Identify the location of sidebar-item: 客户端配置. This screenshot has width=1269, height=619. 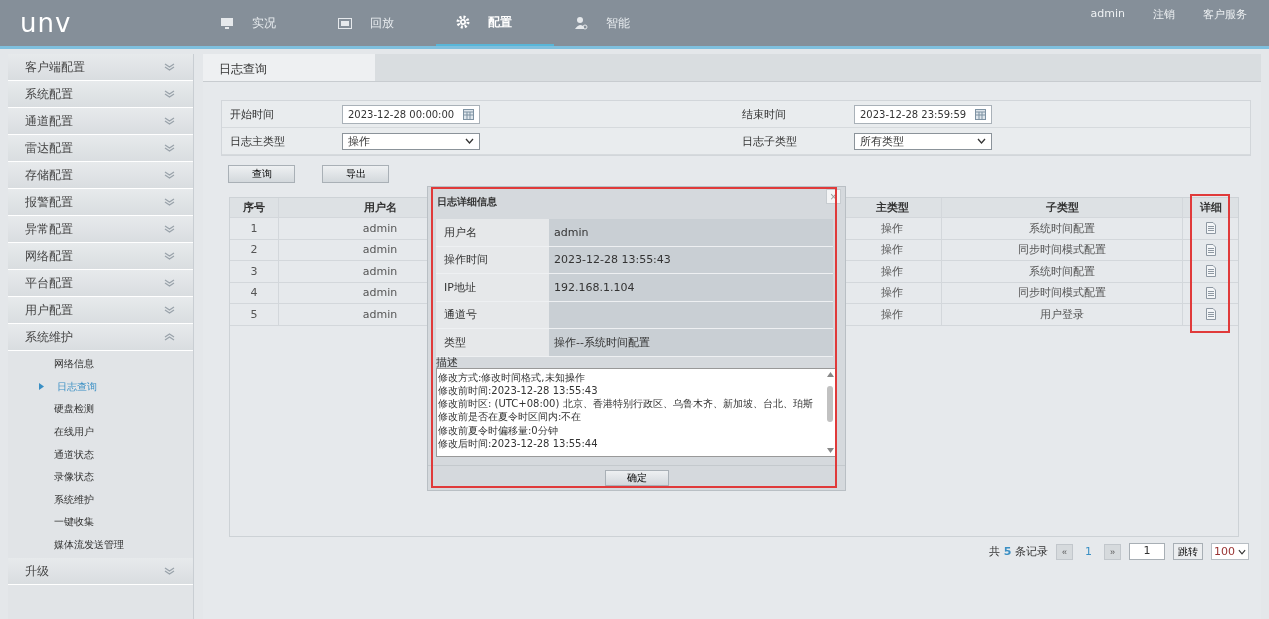
(100, 67).